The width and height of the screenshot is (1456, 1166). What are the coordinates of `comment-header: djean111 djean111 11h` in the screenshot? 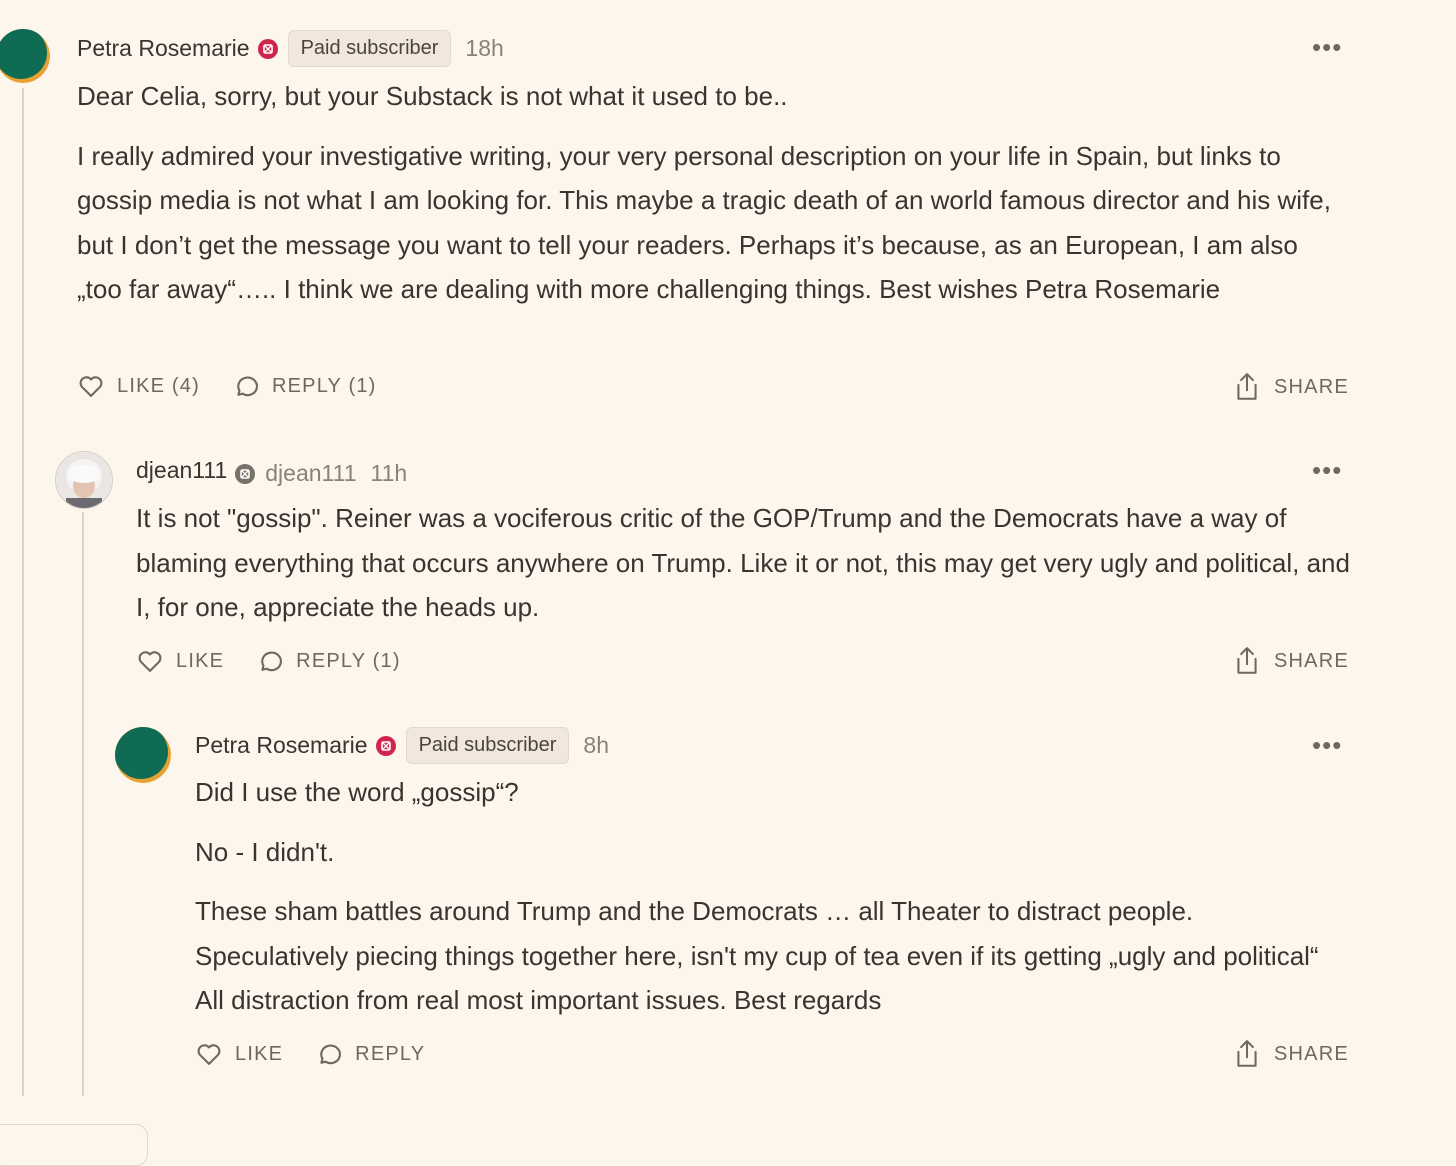 It's located at (271, 470).